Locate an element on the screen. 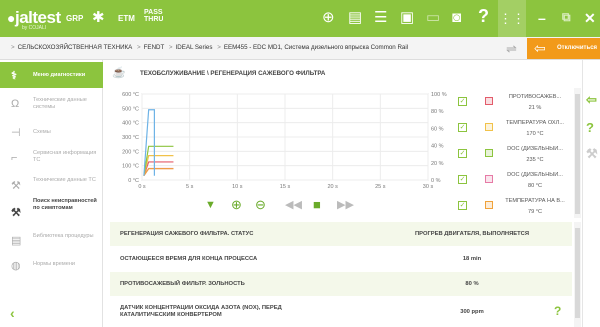  x-tick-label: 0 s is located at coordinates (142, 187).